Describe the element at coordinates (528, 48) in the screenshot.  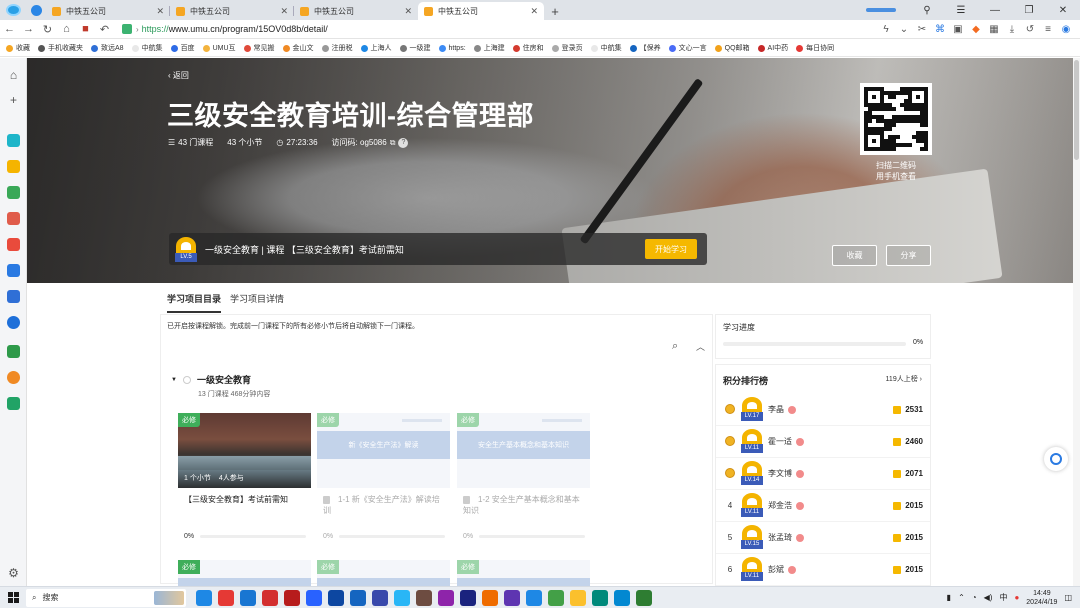
I see `bookmark-item: 住房和` at that location.